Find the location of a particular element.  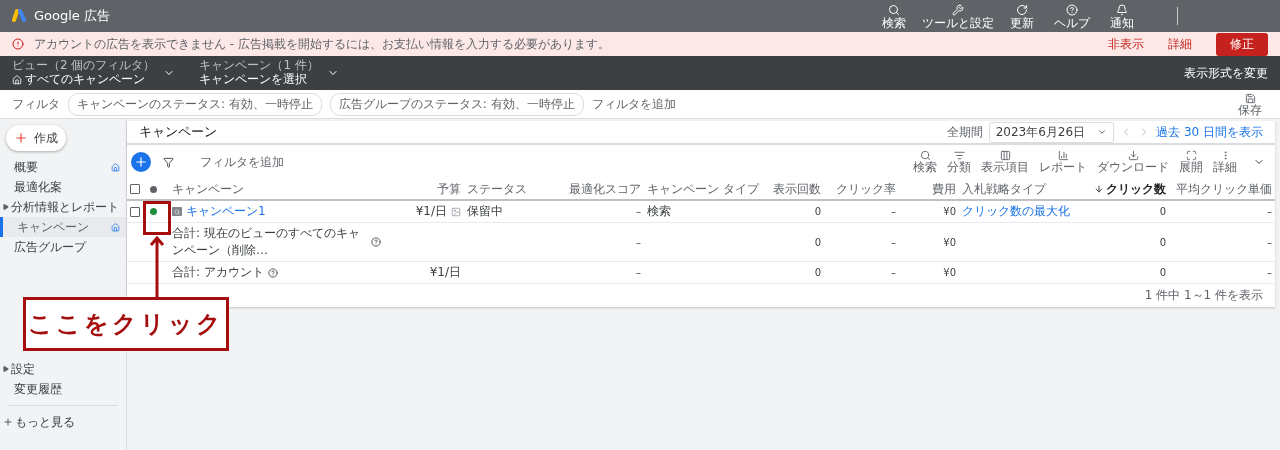

top-action-button: 検索 is located at coordinates (894, 16).